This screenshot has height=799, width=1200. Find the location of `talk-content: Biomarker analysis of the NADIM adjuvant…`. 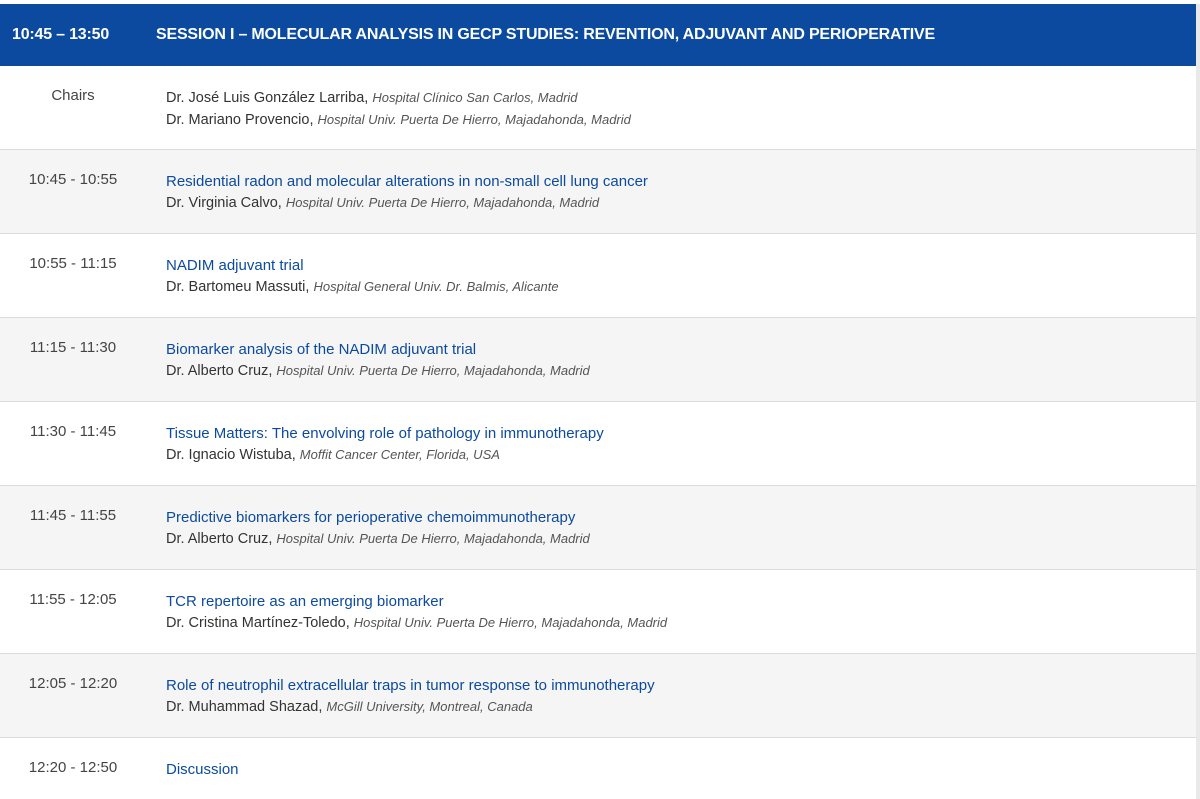

talk-content: Biomarker analysis of the NADIM adjuvant… is located at coordinates (368, 350).